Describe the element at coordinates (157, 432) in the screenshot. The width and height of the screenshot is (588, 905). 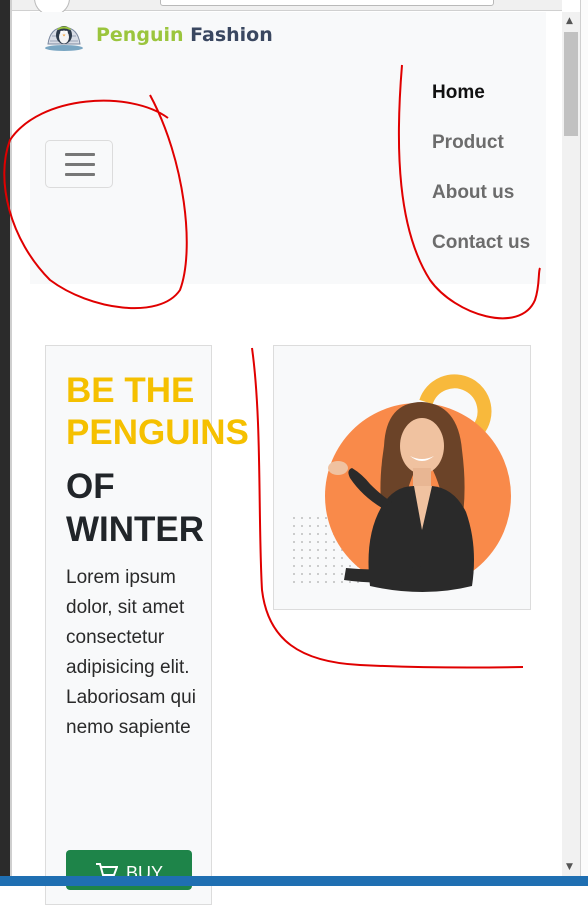
I see `hero-headline-yellow-line2: PENGUINS` at that location.